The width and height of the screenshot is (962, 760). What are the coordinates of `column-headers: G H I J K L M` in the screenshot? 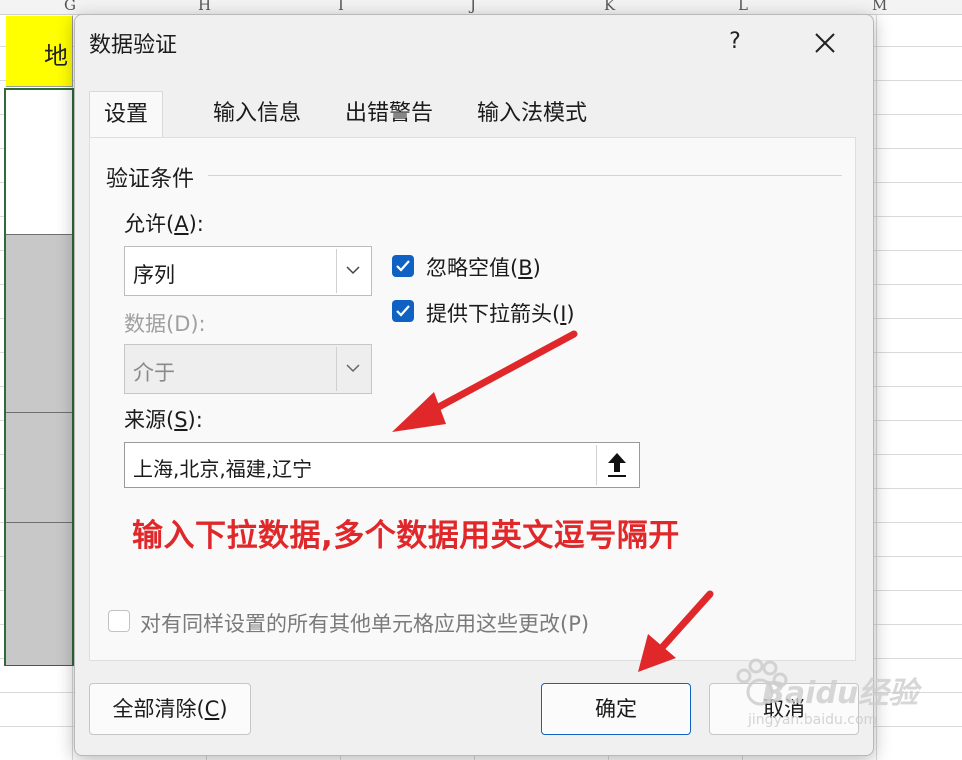 It's located at (481, 7).